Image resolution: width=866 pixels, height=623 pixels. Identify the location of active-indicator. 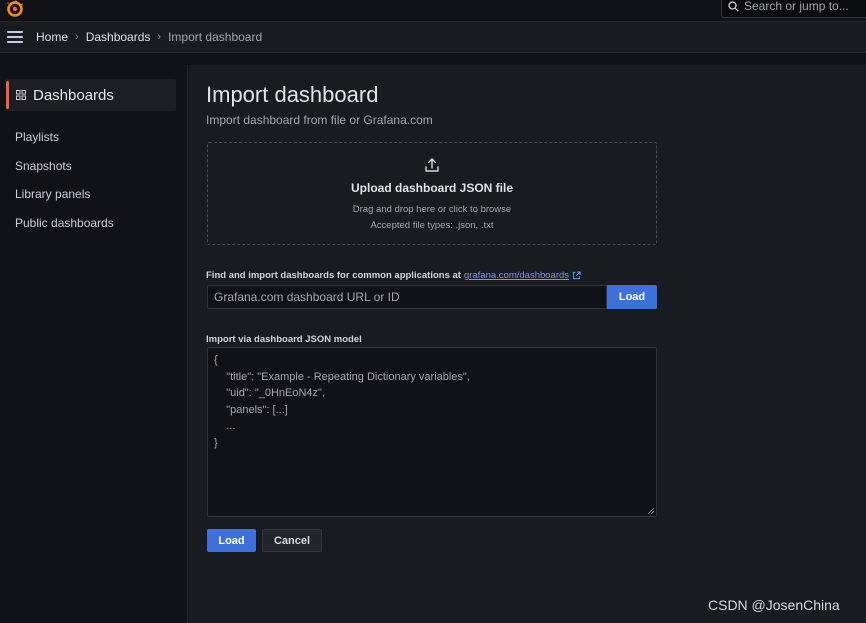
(7, 95).